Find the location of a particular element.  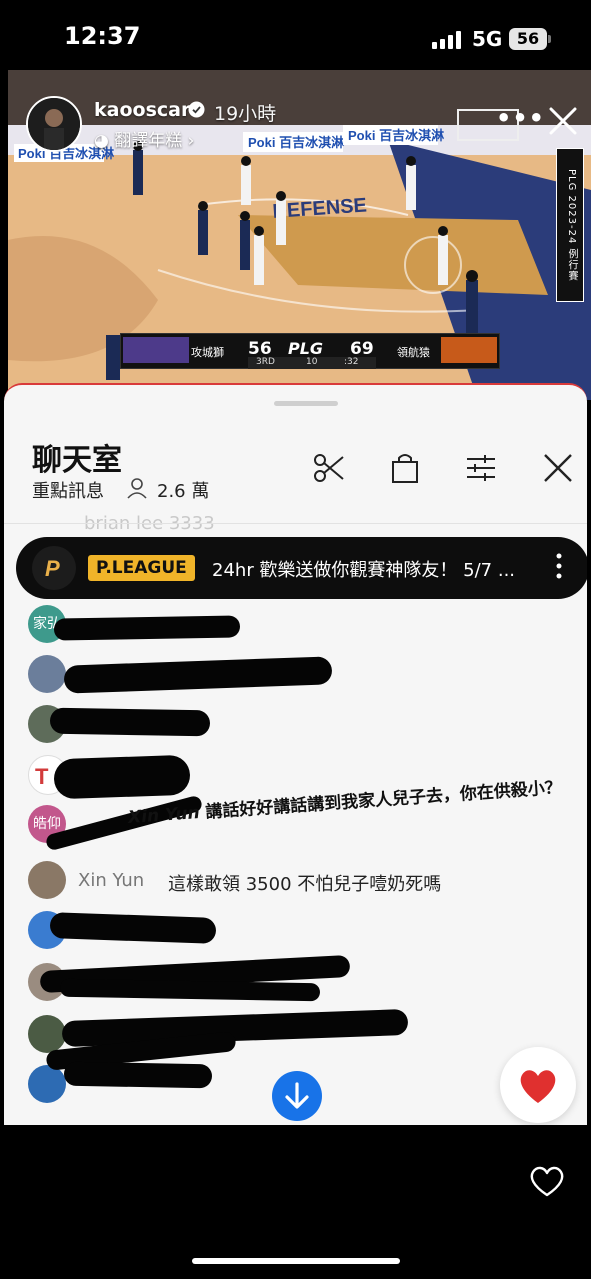

avatar-photo is located at coordinates (54, 124).